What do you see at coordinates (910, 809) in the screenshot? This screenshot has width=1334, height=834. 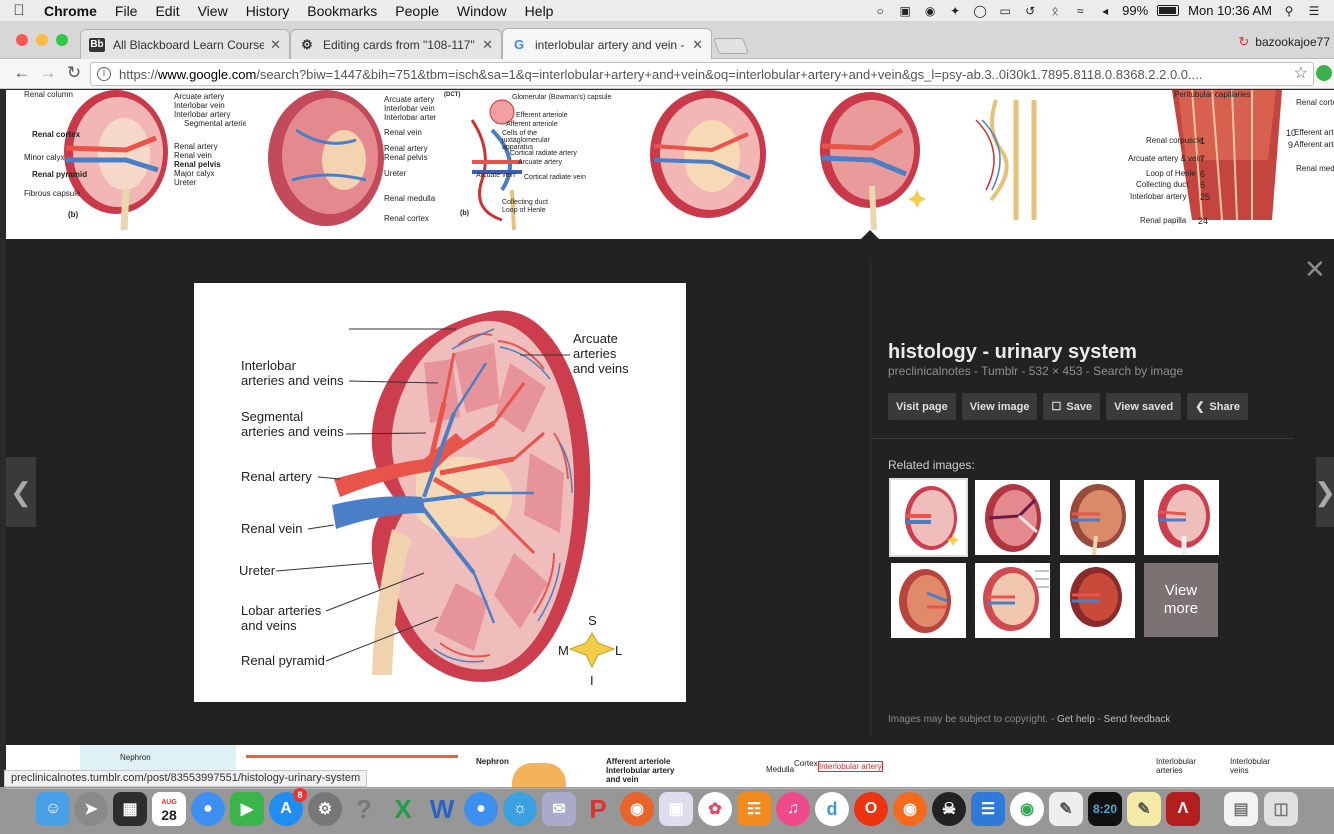 I see `firefox-dev-icon: ◉` at bounding box center [910, 809].